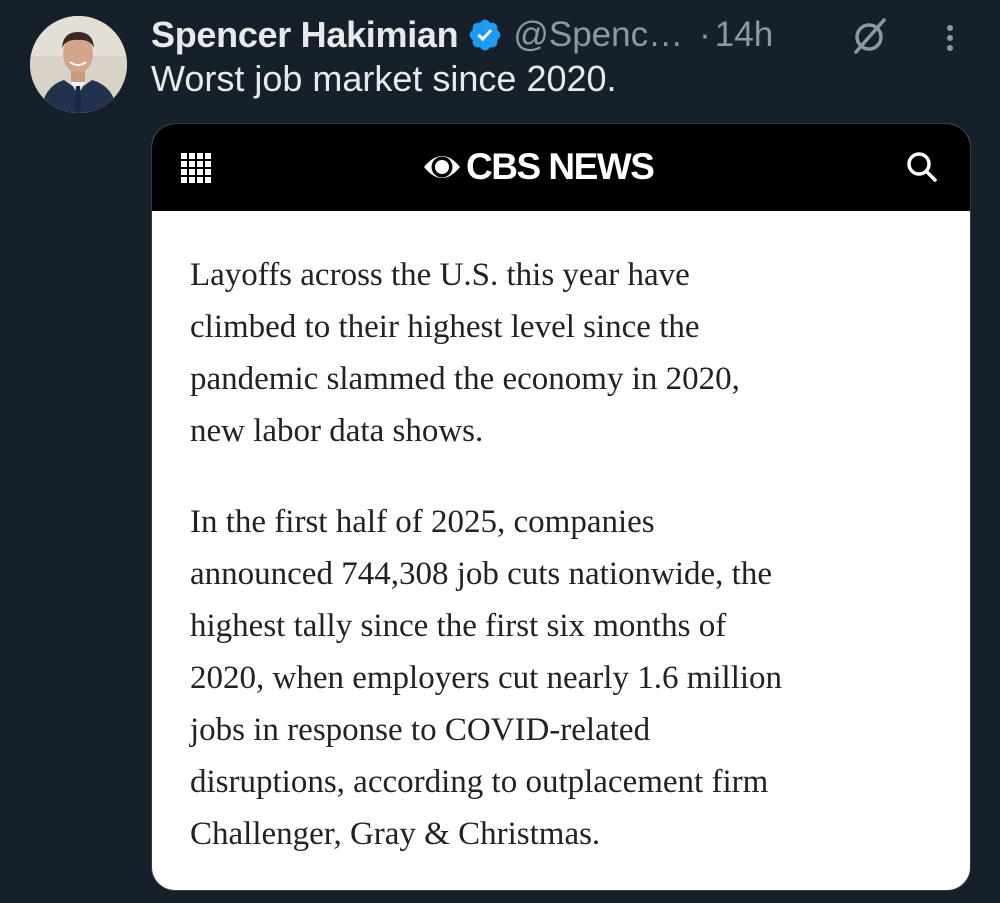 The image size is (1000, 903). What do you see at coordinates (950, 38) in the screenshot?
I see `more-icon` at bounding box center [950, 38].